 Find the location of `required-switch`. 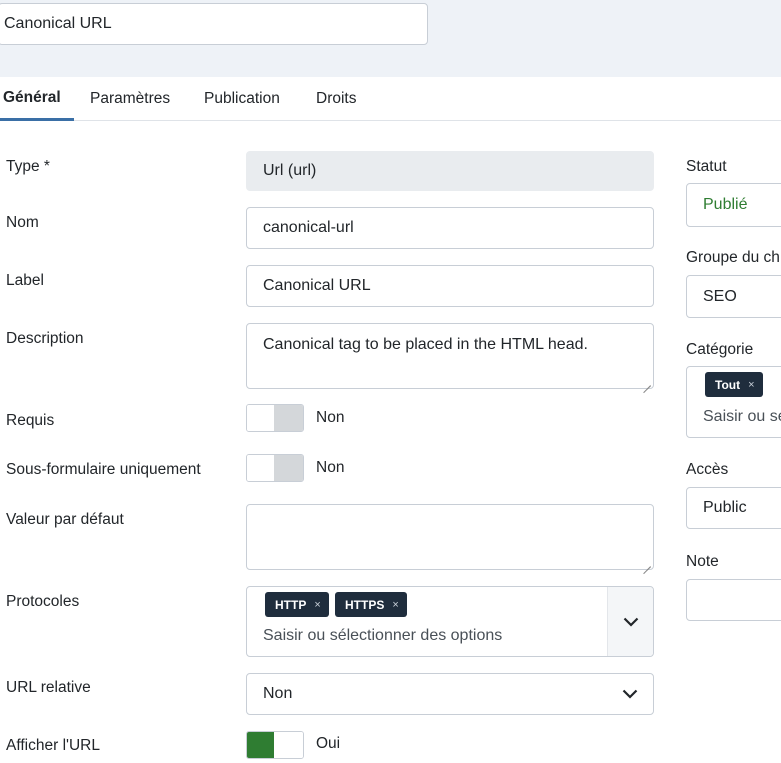

required-switch is located at coordinates (275, 418).